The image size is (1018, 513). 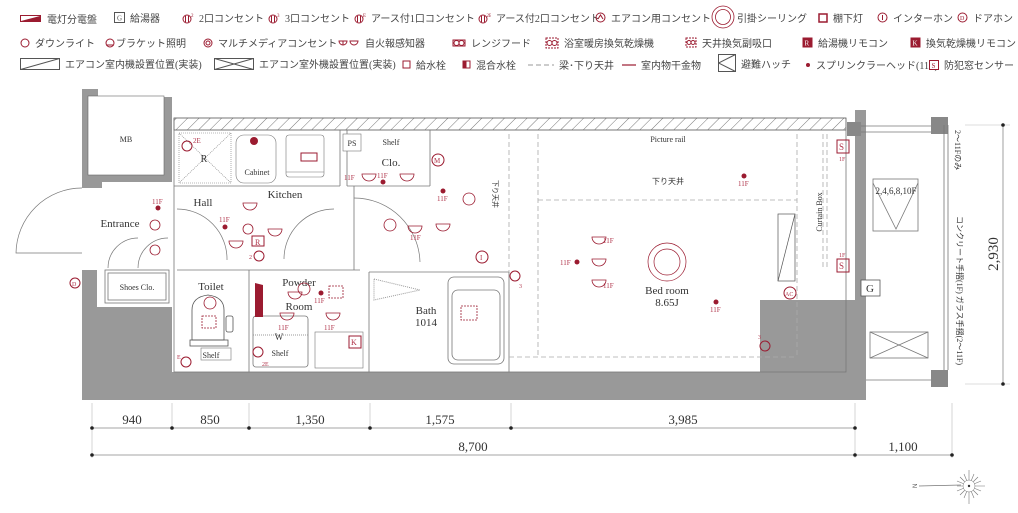 I want to click on dimension-total: 8,700, so click(x=472, y=446).